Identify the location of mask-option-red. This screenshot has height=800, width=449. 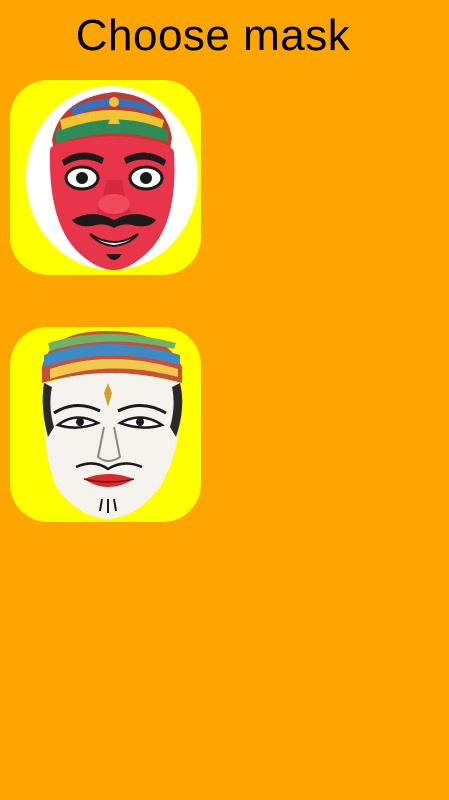
(105, 177).